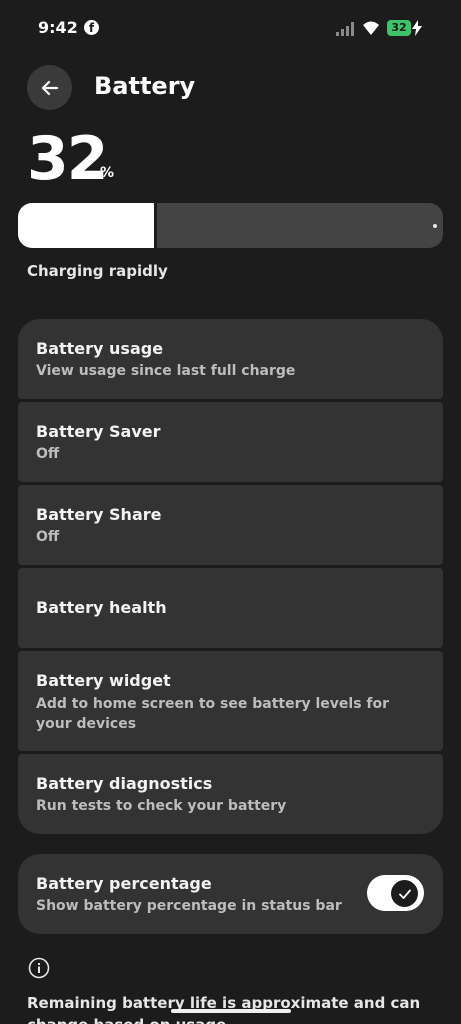  What do you see at coordinates (39, 968) in the screenshot?
I see `info-icon` at bounding box center [39, 968].